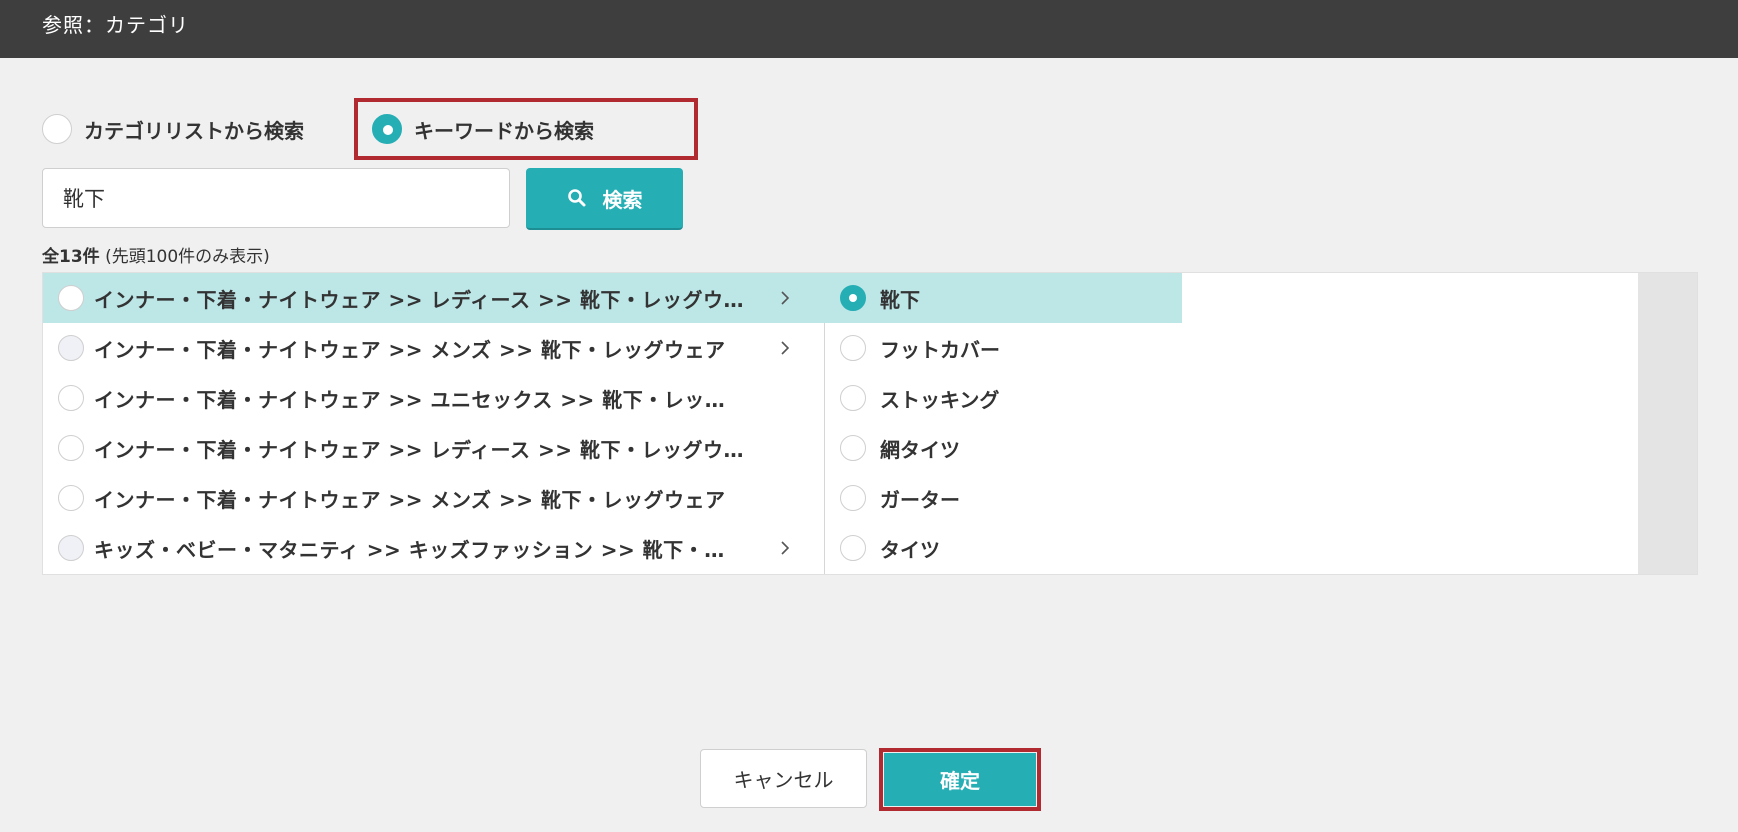  What do you see at coordinates (419, 549) in the screenshot?
I see `category-path-label: キッズ・ベビー・マタニティ >> キッズファッション >> 靴下・レッグウェア` at bounding box center [419, 549].